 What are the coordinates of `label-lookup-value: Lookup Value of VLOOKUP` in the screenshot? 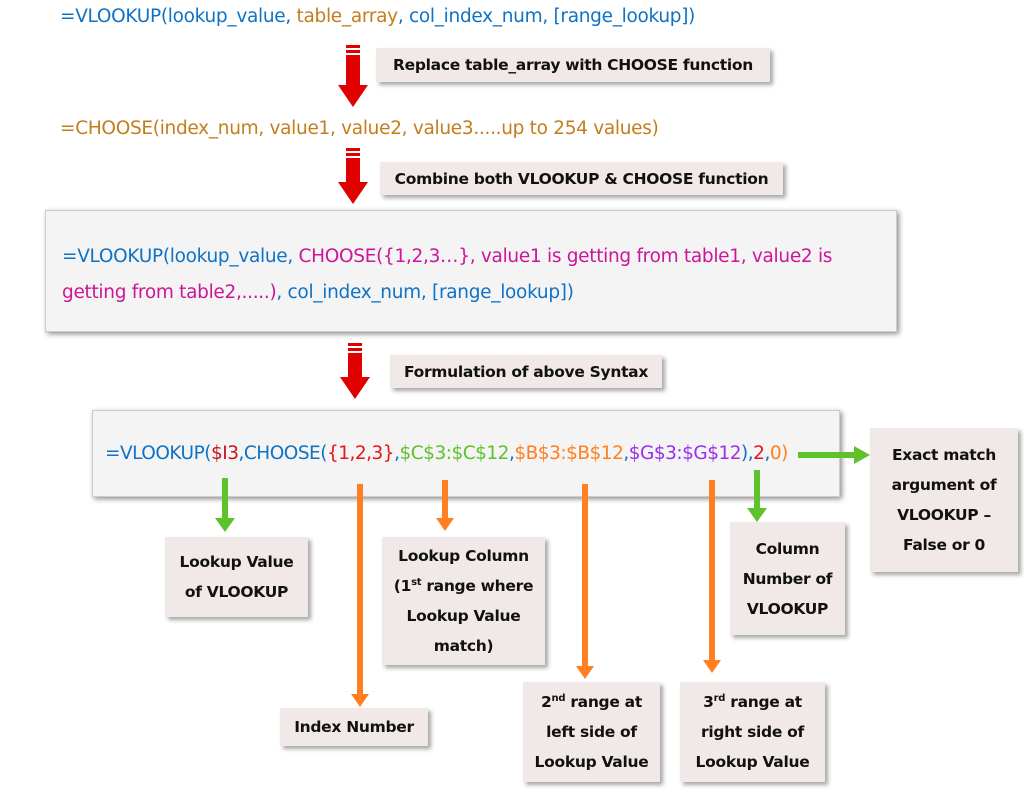 It's located at (236, 577).